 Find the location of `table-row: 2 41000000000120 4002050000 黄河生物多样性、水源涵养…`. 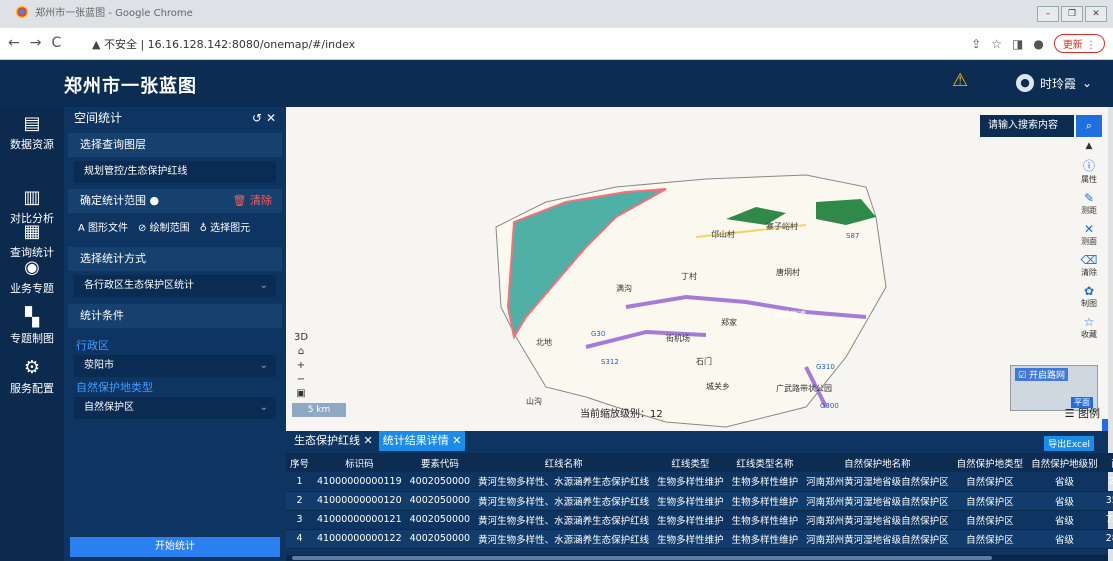

table-row: 2 41000000000120 4002050000 黄河生物多样性、水源涵养… is located at coordinates (699, 501).